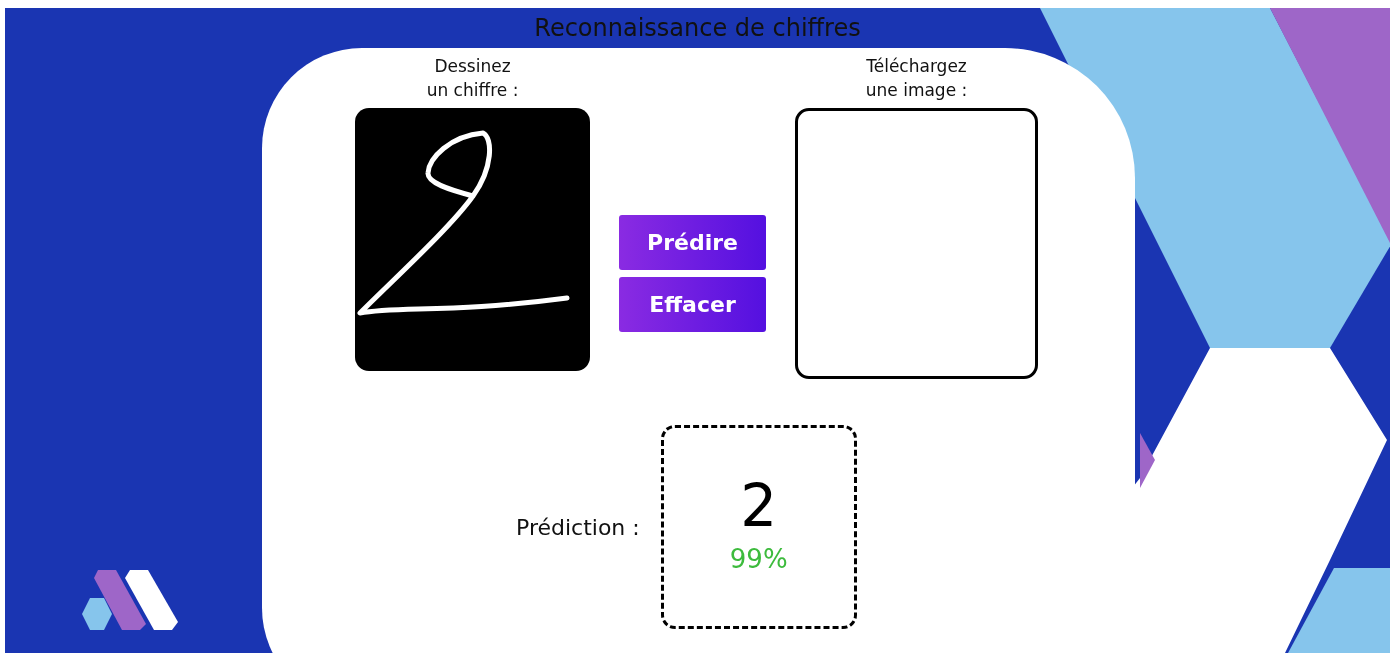  I want to click on drawing-canvas, so click(472, 239).